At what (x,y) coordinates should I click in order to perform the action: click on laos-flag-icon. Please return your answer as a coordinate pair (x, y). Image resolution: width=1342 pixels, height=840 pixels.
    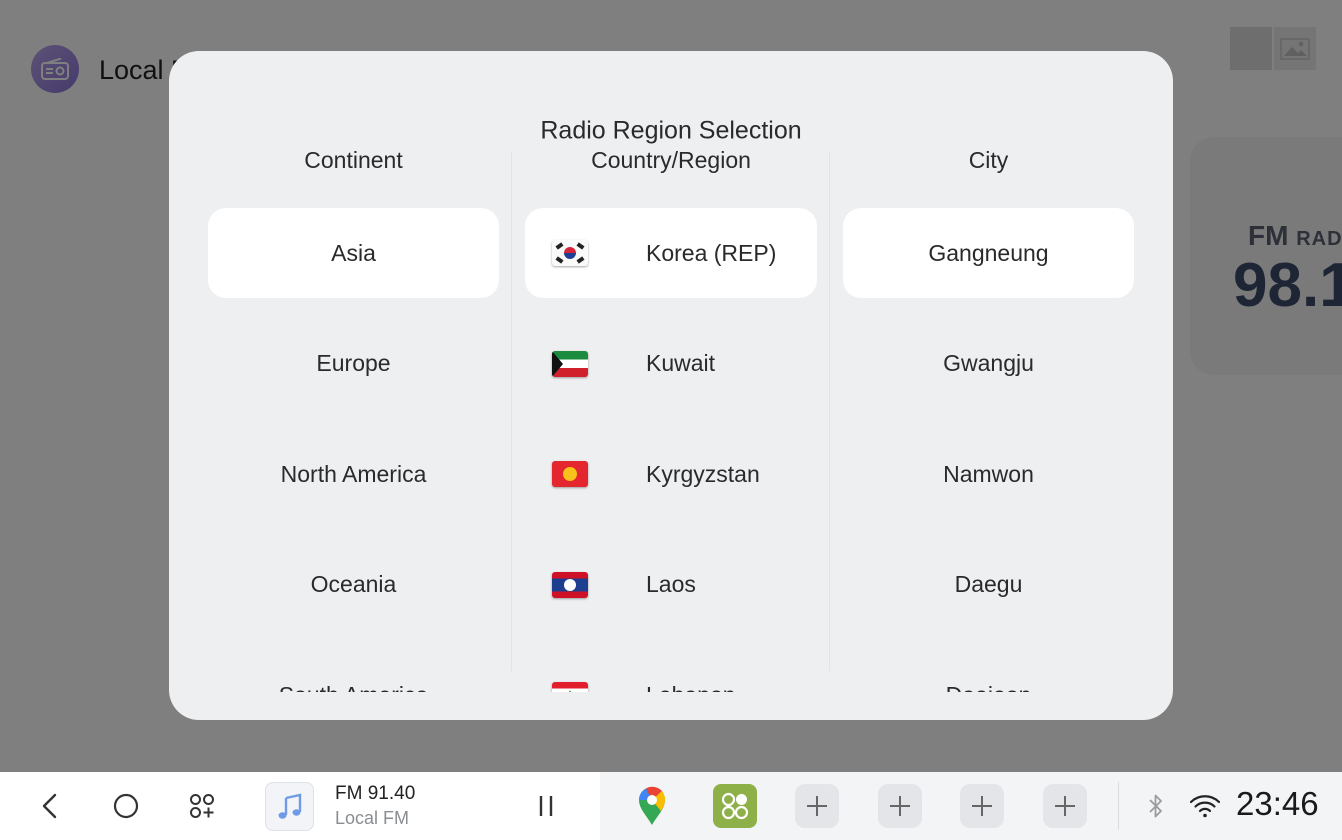
    Looking at the image, I should click on (570, 584).